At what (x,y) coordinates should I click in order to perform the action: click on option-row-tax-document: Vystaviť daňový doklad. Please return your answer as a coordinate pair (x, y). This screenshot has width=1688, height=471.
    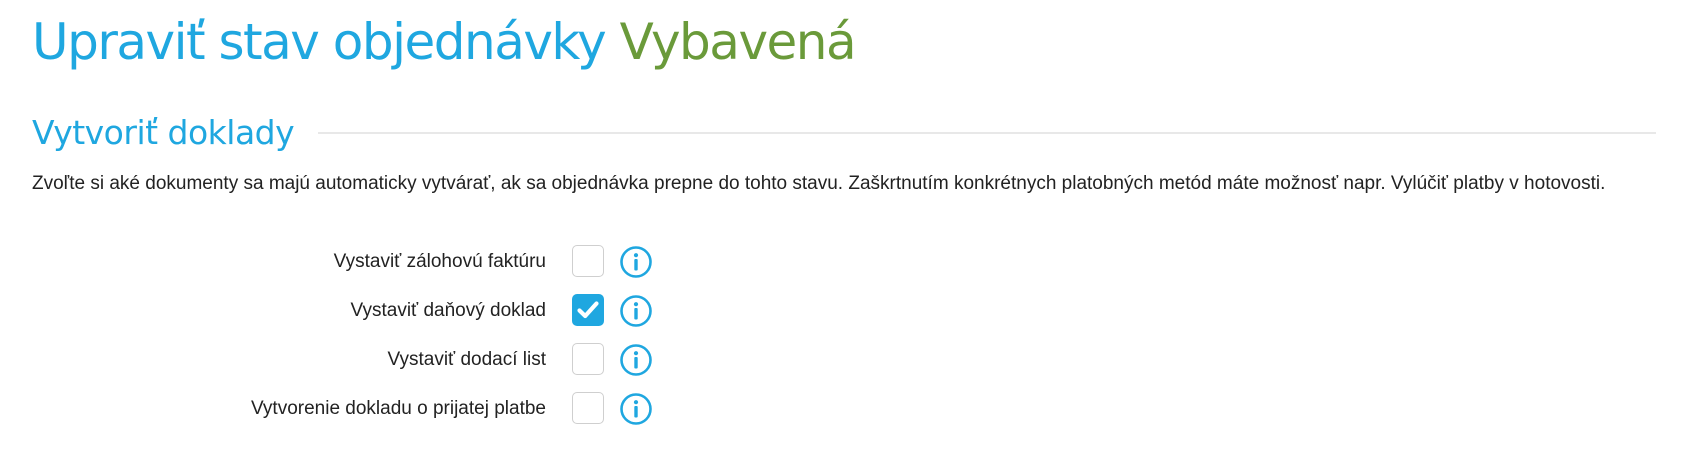
    Looking at the image, I should click on (350, 311).